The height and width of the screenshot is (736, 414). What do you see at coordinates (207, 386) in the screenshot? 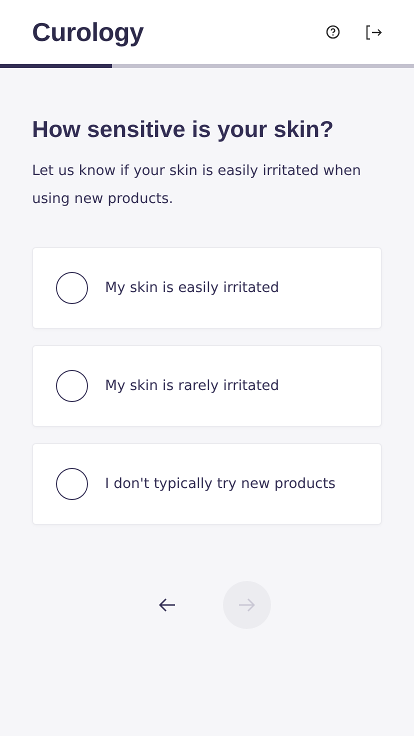
I see `answer-option: My skin is rarely irritated` at bounding box center [207, 386].